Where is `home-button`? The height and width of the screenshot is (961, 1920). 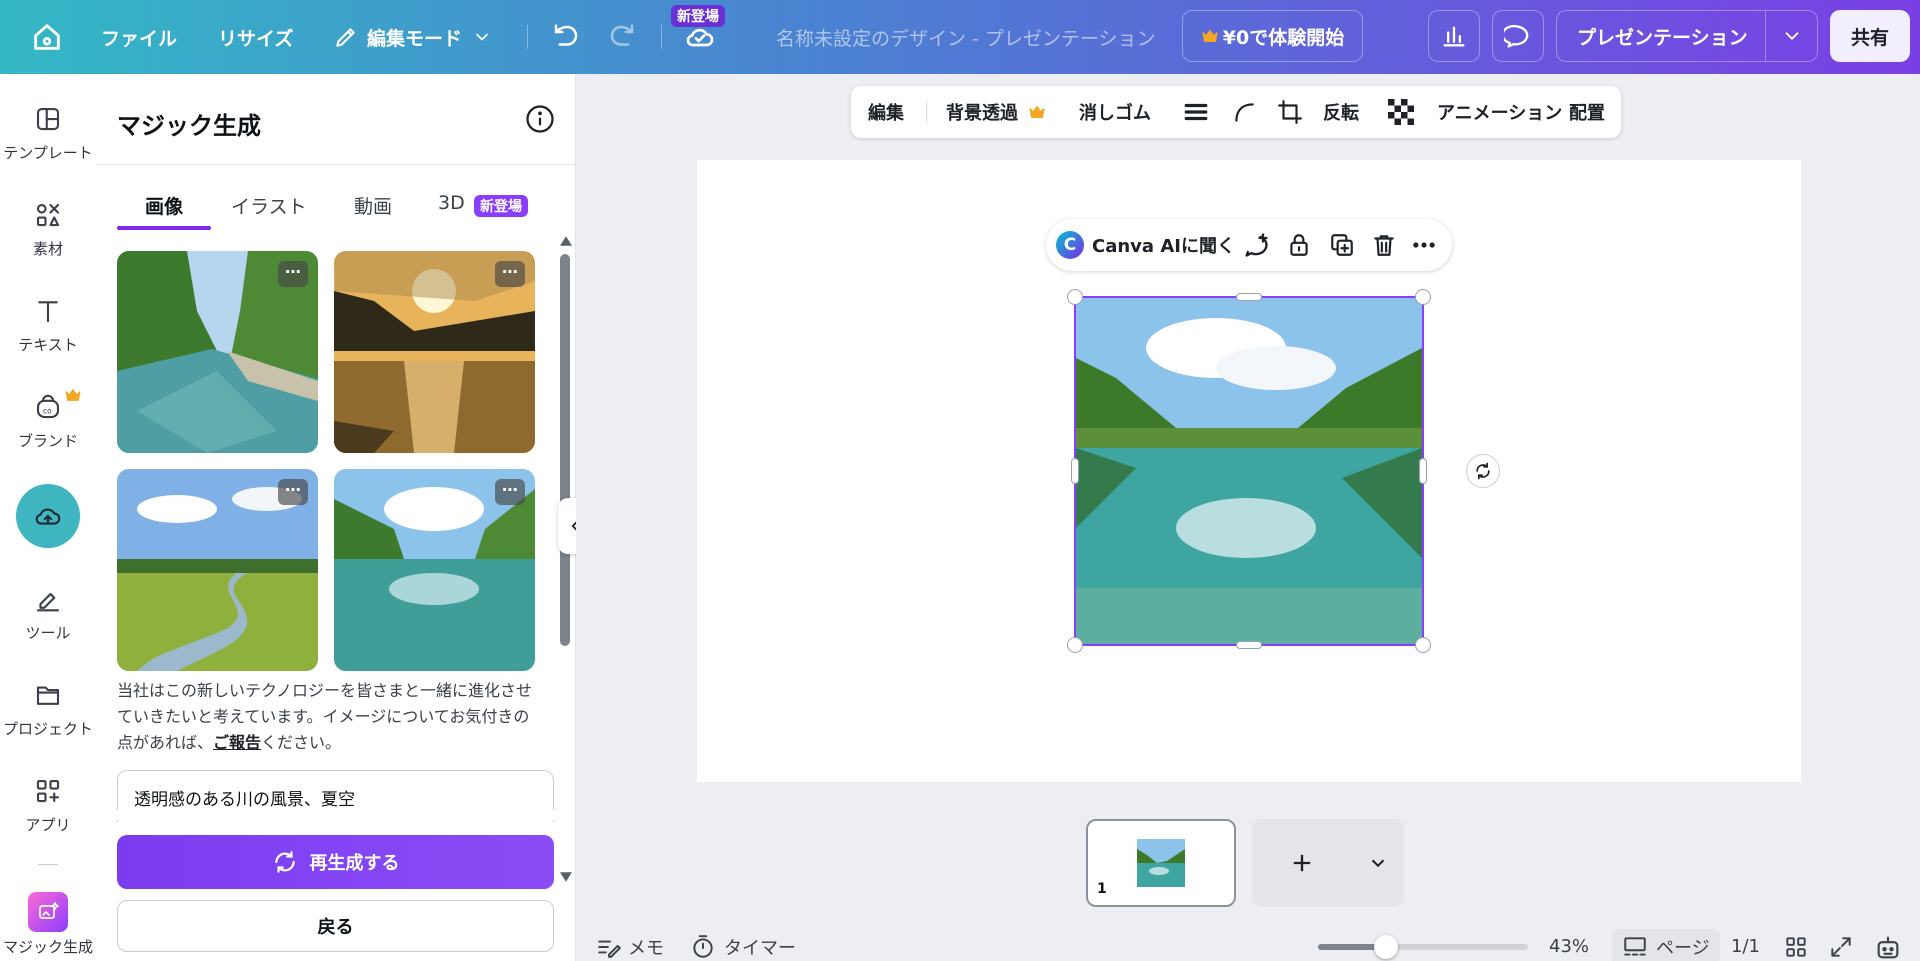 home-button is located at coordinates (47, 37).